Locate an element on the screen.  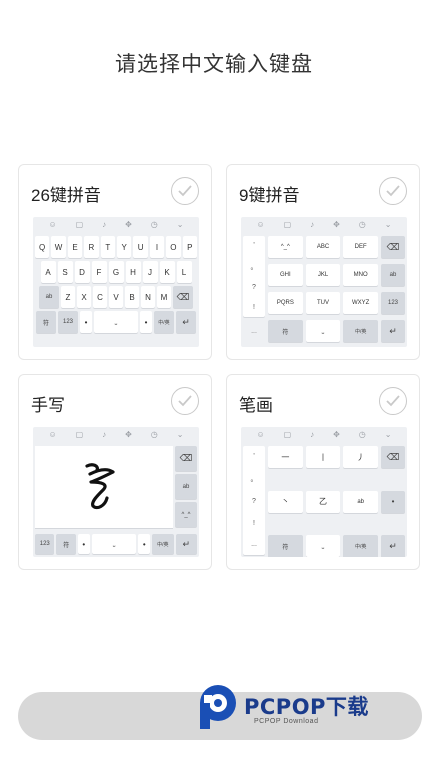
card-title: 26键拼音 is located at coordinates (66, 195).